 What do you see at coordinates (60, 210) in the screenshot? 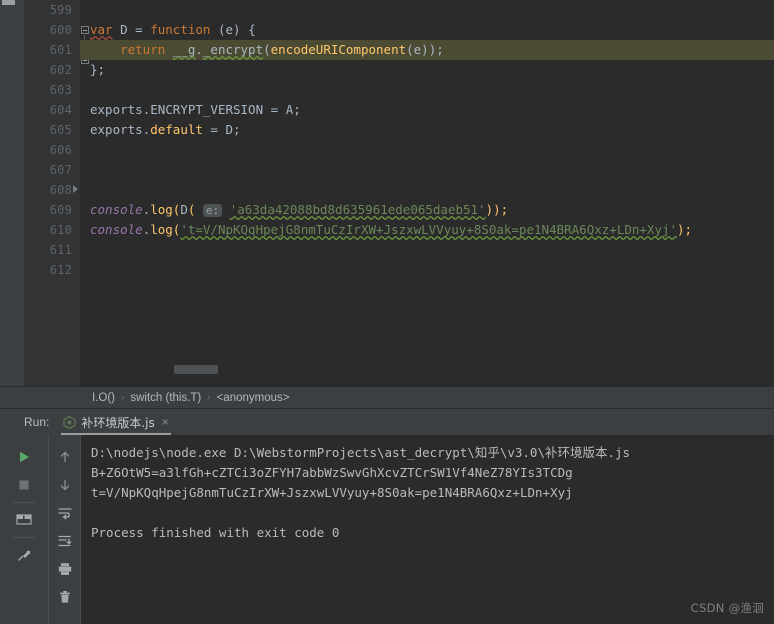
I see `line-number: 609` at bounding box center [60, 210].